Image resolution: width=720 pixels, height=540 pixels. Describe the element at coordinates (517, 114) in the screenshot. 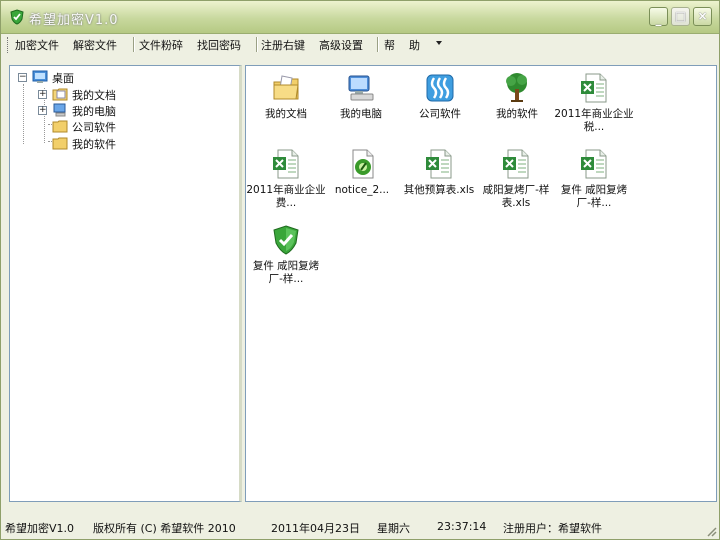

I see `file-label: 我的软件` at that location.